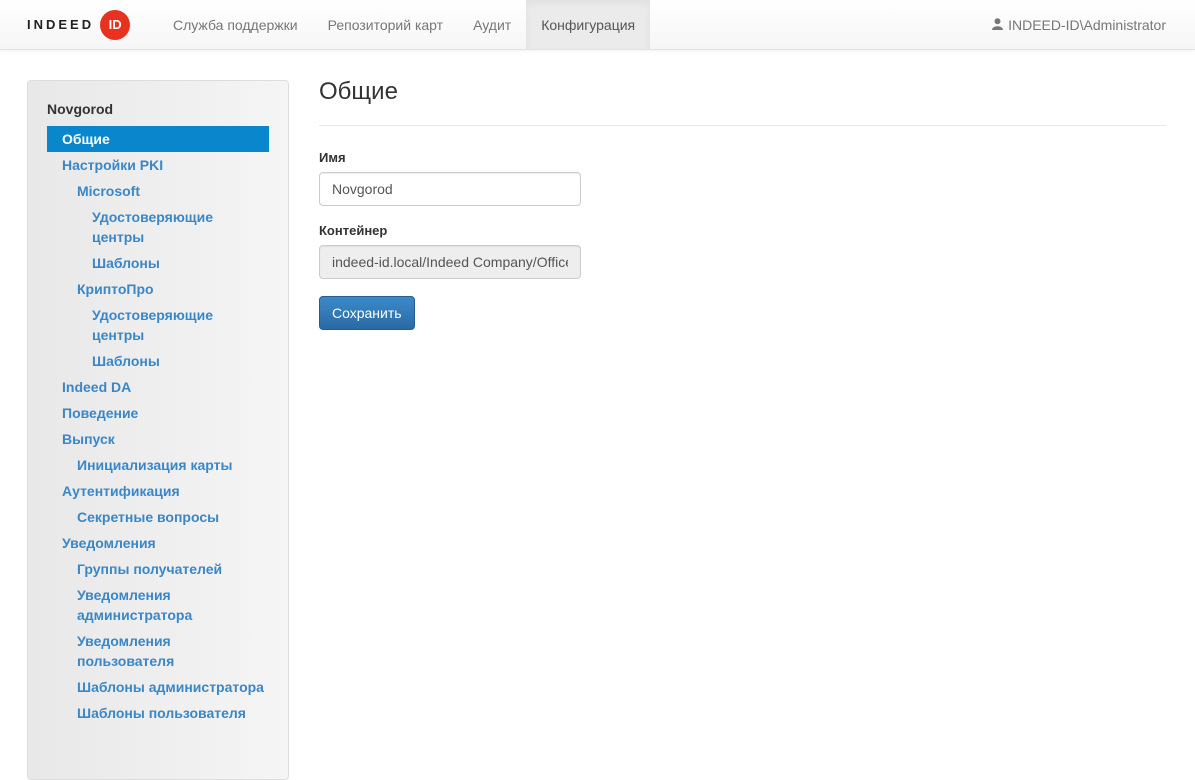 This screenshot has width=1195, height=780. What do you see at coordinates (158, 605) in the screenshot?
I see `sidebar-item: Уведомления администратора` at bounding box center [158, 605].